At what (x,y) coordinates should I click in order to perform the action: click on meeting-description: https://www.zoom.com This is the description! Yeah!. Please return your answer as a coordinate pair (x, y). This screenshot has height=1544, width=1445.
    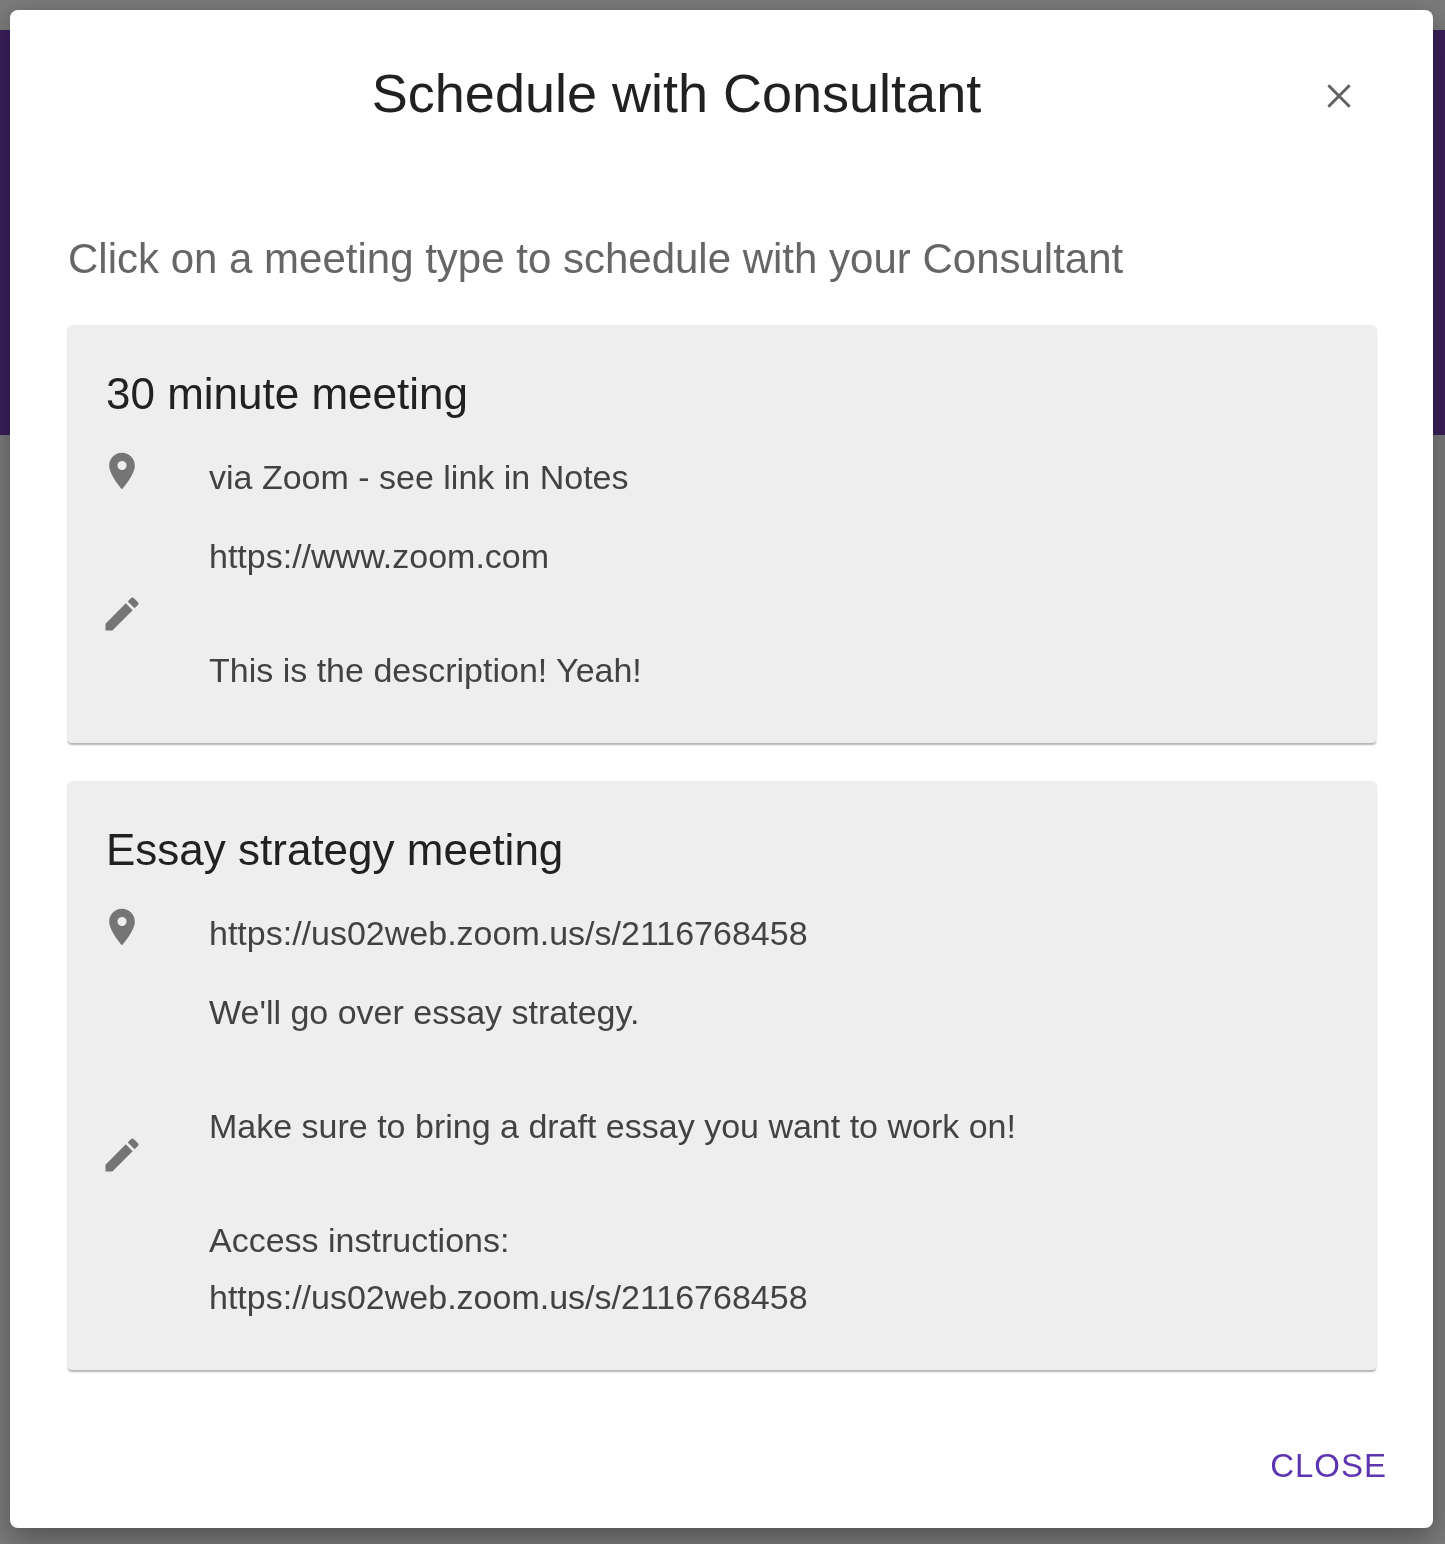
    Looking at the image, I should click on (425, 613).